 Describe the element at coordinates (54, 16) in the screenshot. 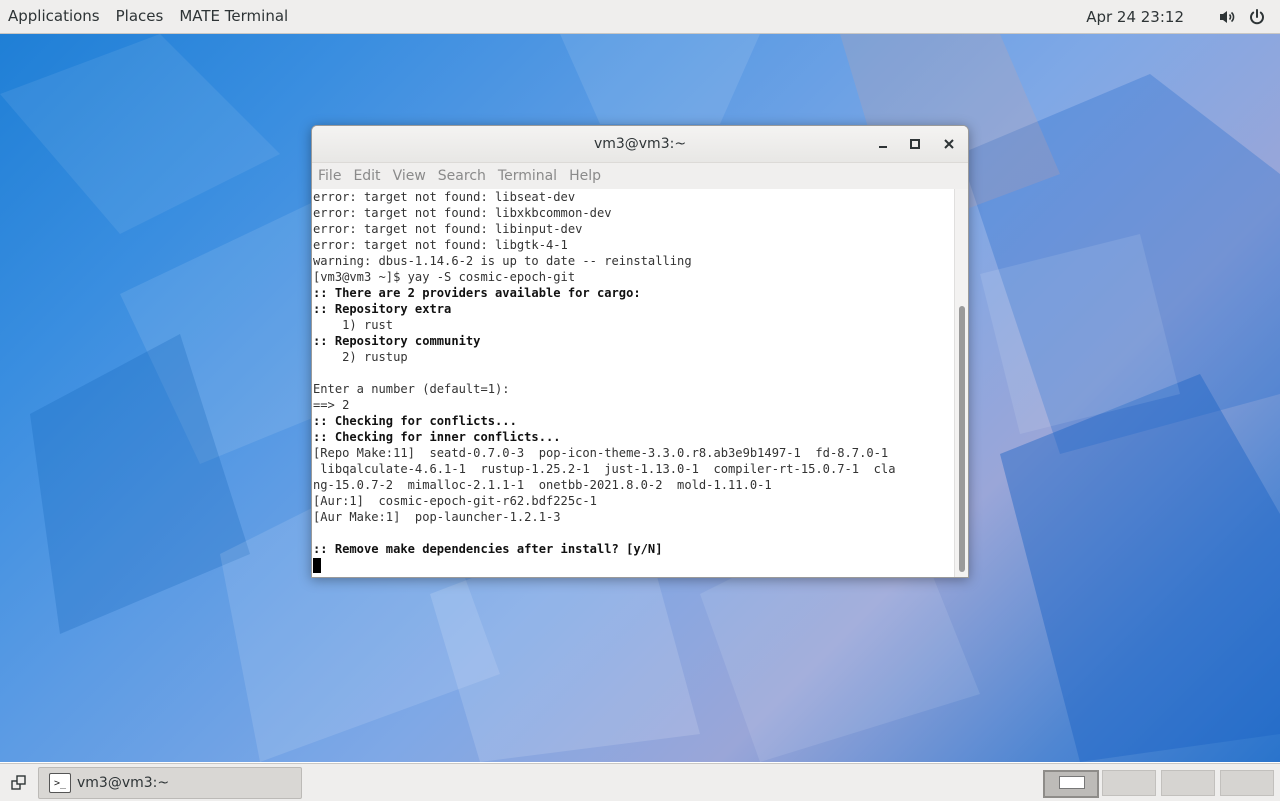

I see `applications-menu: Applications` at that location.